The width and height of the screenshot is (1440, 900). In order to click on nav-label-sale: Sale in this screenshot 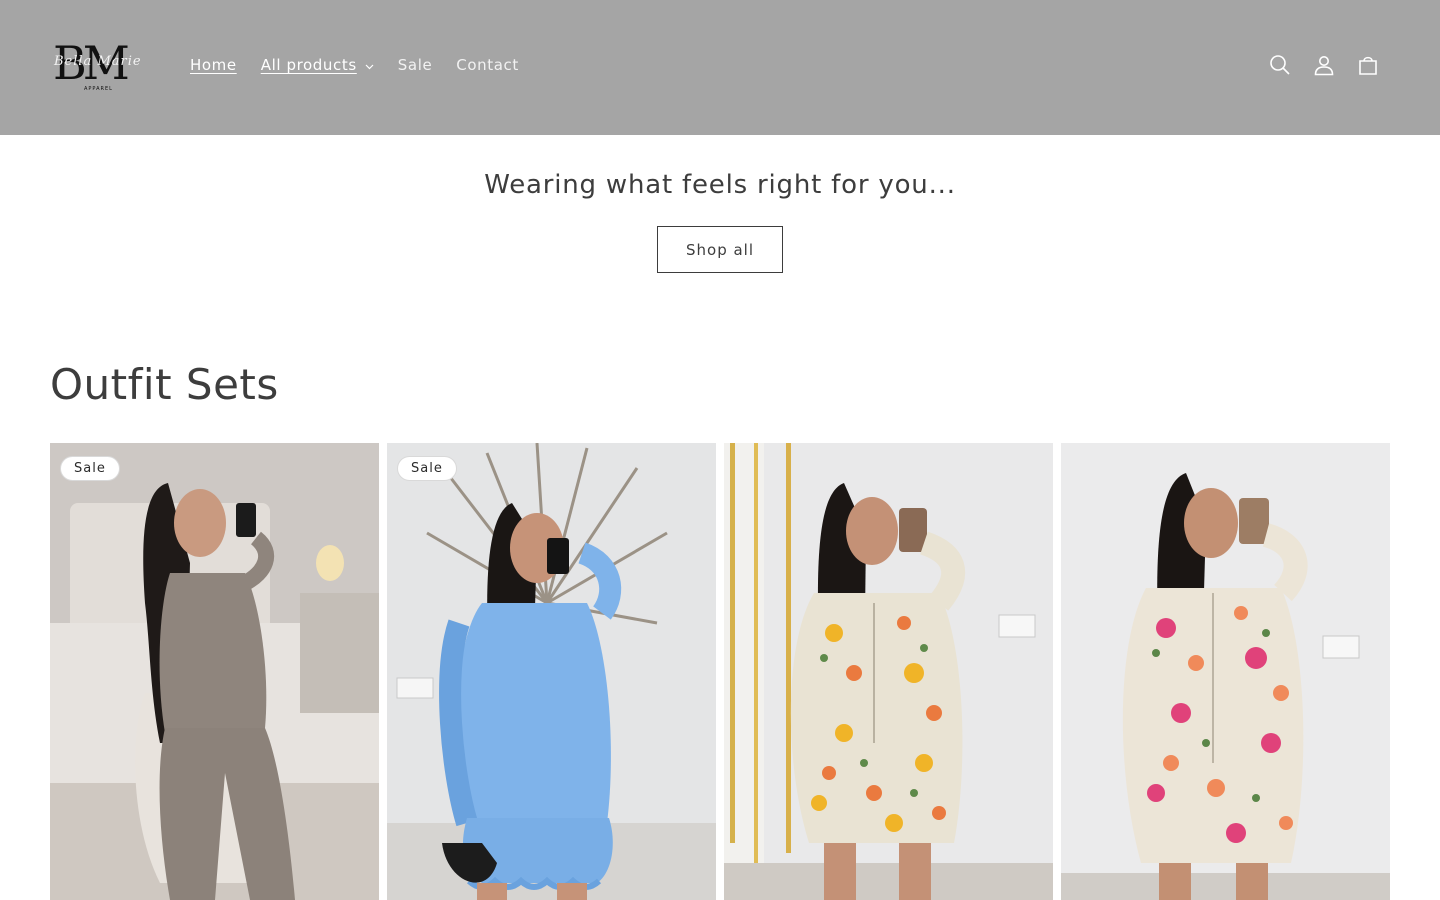, I will do `click(415, 65)`.